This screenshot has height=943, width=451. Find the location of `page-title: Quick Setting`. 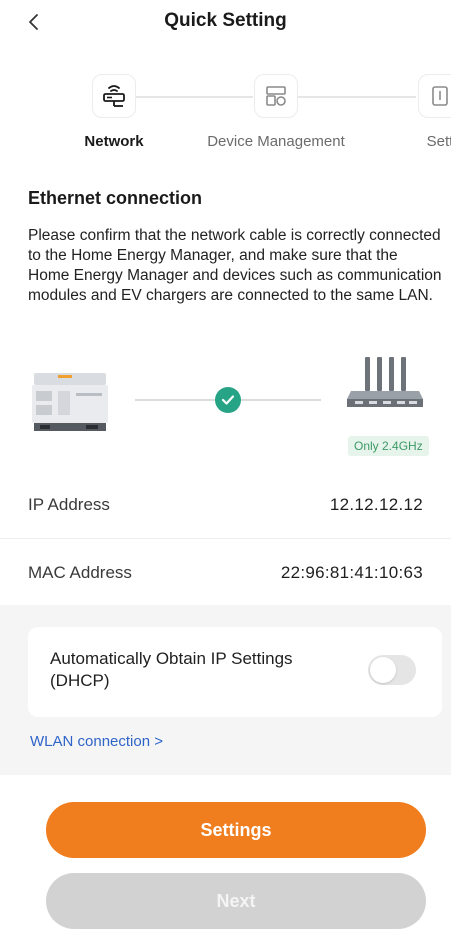

page-title: Quick Setting is located at coordinates (225, 20).